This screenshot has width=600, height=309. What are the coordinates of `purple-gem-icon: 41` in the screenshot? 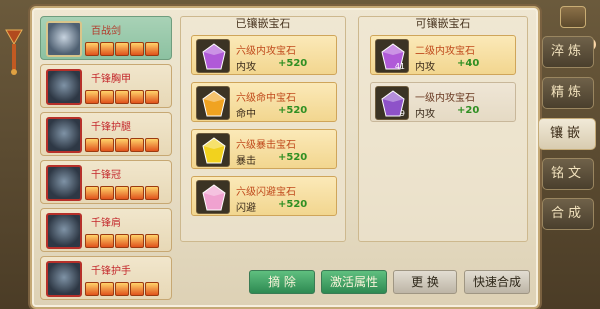 It's located at (392, 56).